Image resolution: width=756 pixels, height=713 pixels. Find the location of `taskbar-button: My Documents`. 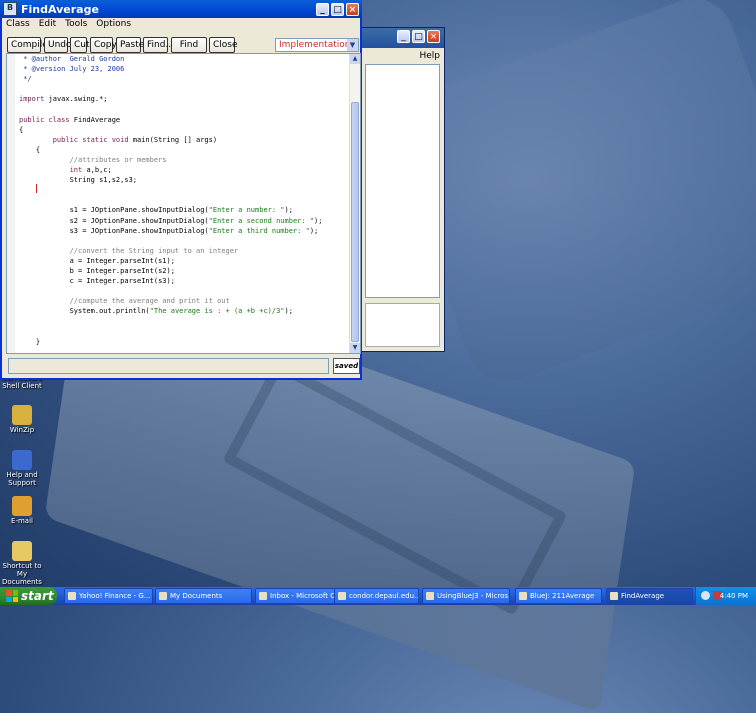

taskbar-button: My Documents is located at coordinates (203, 596).